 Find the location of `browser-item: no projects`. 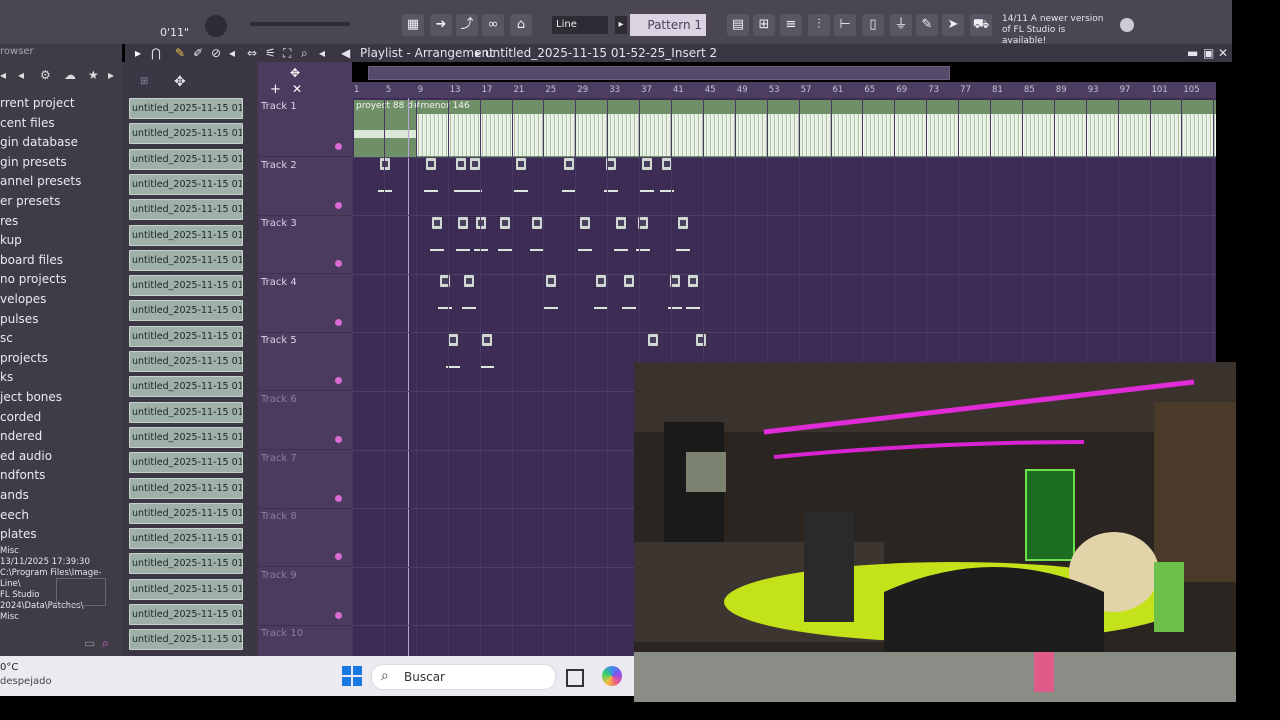

browser-item: no projects is located at coordinates (33, 279).